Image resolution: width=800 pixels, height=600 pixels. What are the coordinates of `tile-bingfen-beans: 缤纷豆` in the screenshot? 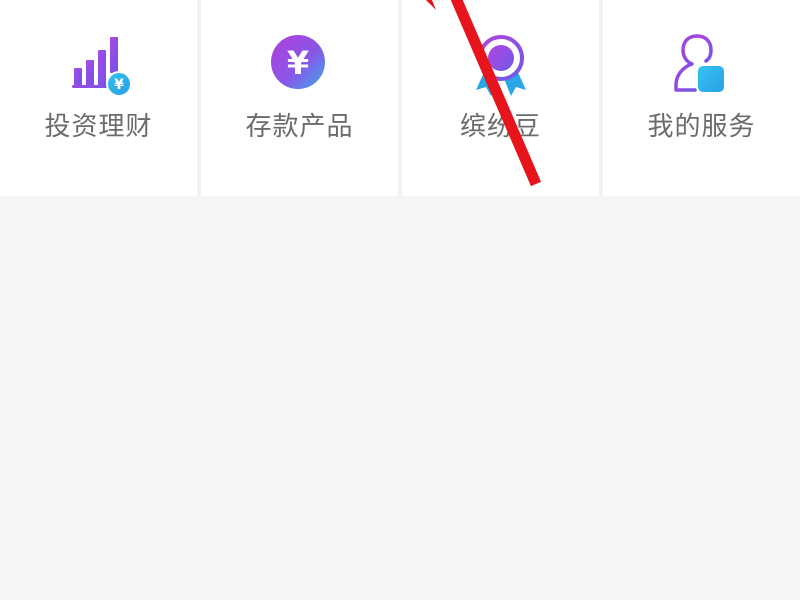 It's located at (500, 98).